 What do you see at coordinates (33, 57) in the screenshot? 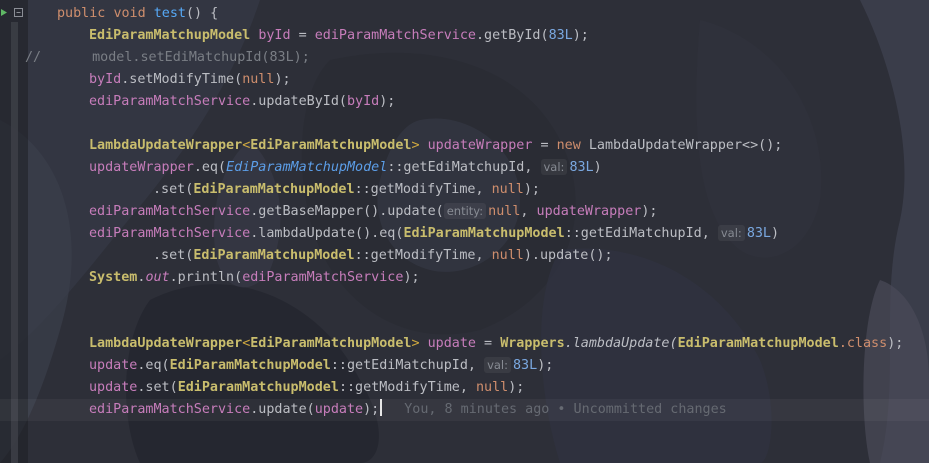
I see `comment-prefix: //` at bounding box center [33, 57].